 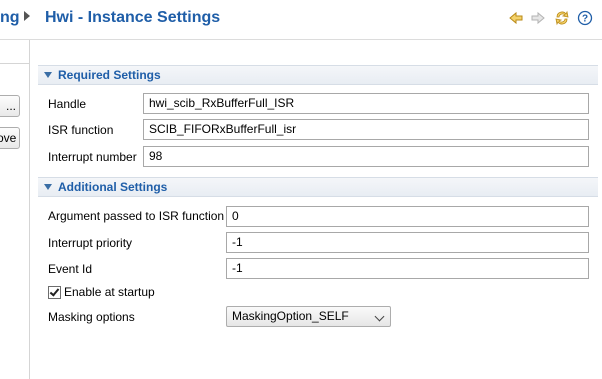 I want to click on interrupt-priority-field: -1, so click(x=407, y=242).